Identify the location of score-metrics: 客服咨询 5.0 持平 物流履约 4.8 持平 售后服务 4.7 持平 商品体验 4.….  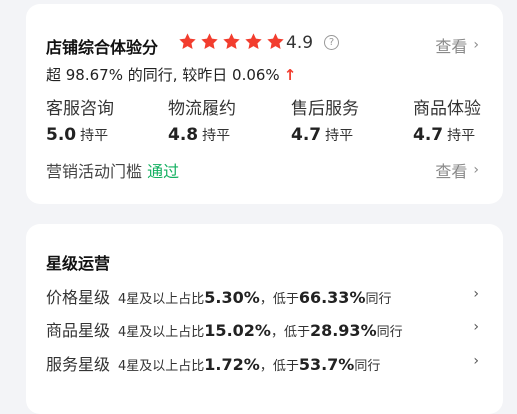
(266, 119).